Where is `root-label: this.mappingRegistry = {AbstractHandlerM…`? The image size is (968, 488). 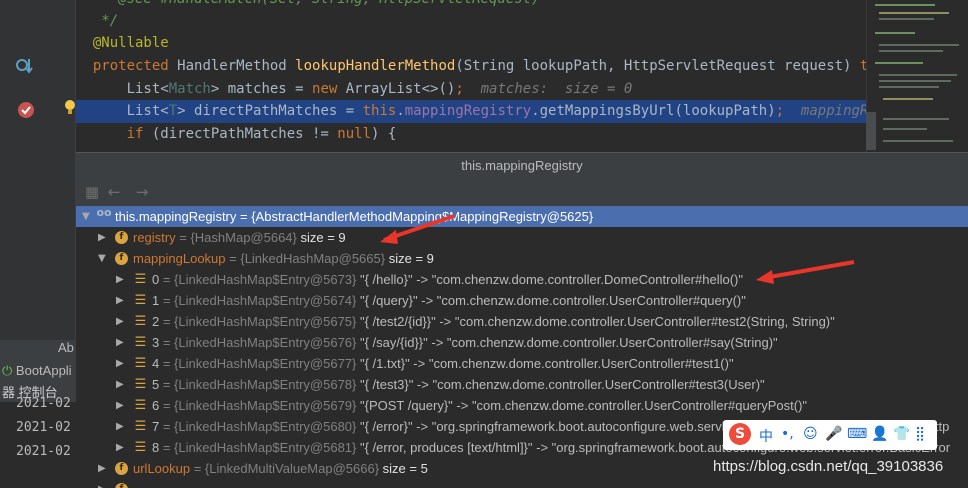
root-label: this.mappingRegistry = {AbstractHandlerM… is located at coordinates (354, 216).